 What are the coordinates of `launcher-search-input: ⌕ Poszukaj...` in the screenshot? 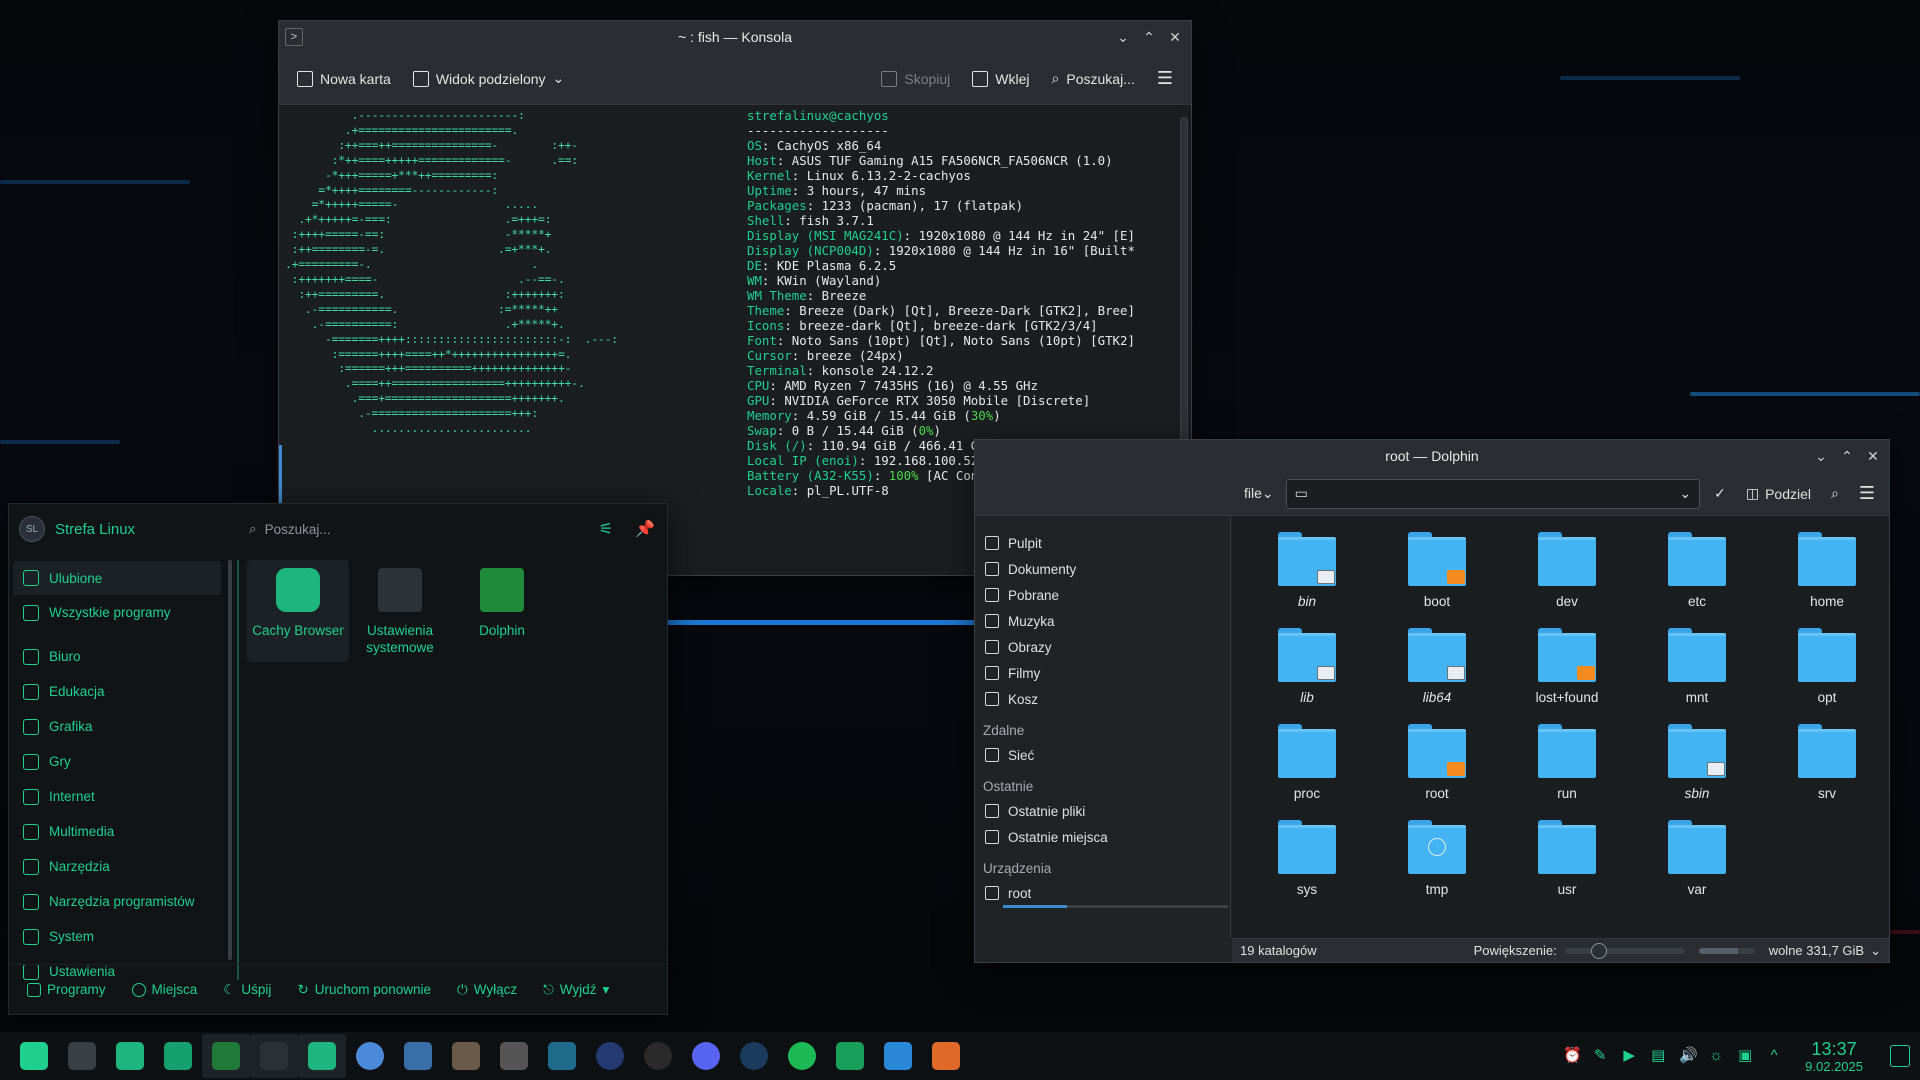 It's located at (290, 529).